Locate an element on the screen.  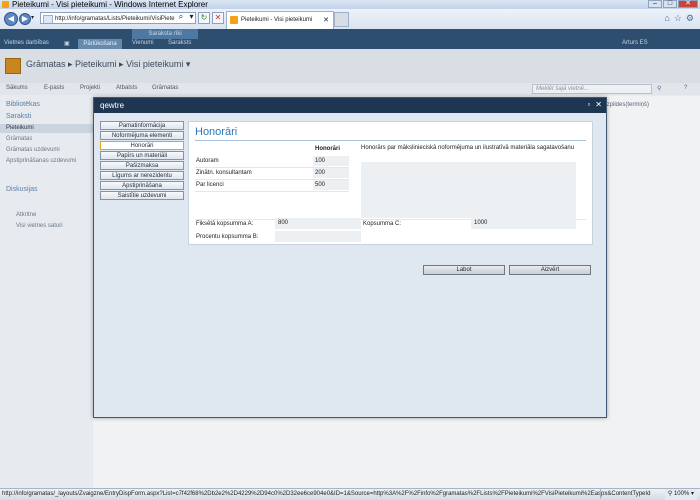
back-button: ◀ is located at coordinates (11, 19).